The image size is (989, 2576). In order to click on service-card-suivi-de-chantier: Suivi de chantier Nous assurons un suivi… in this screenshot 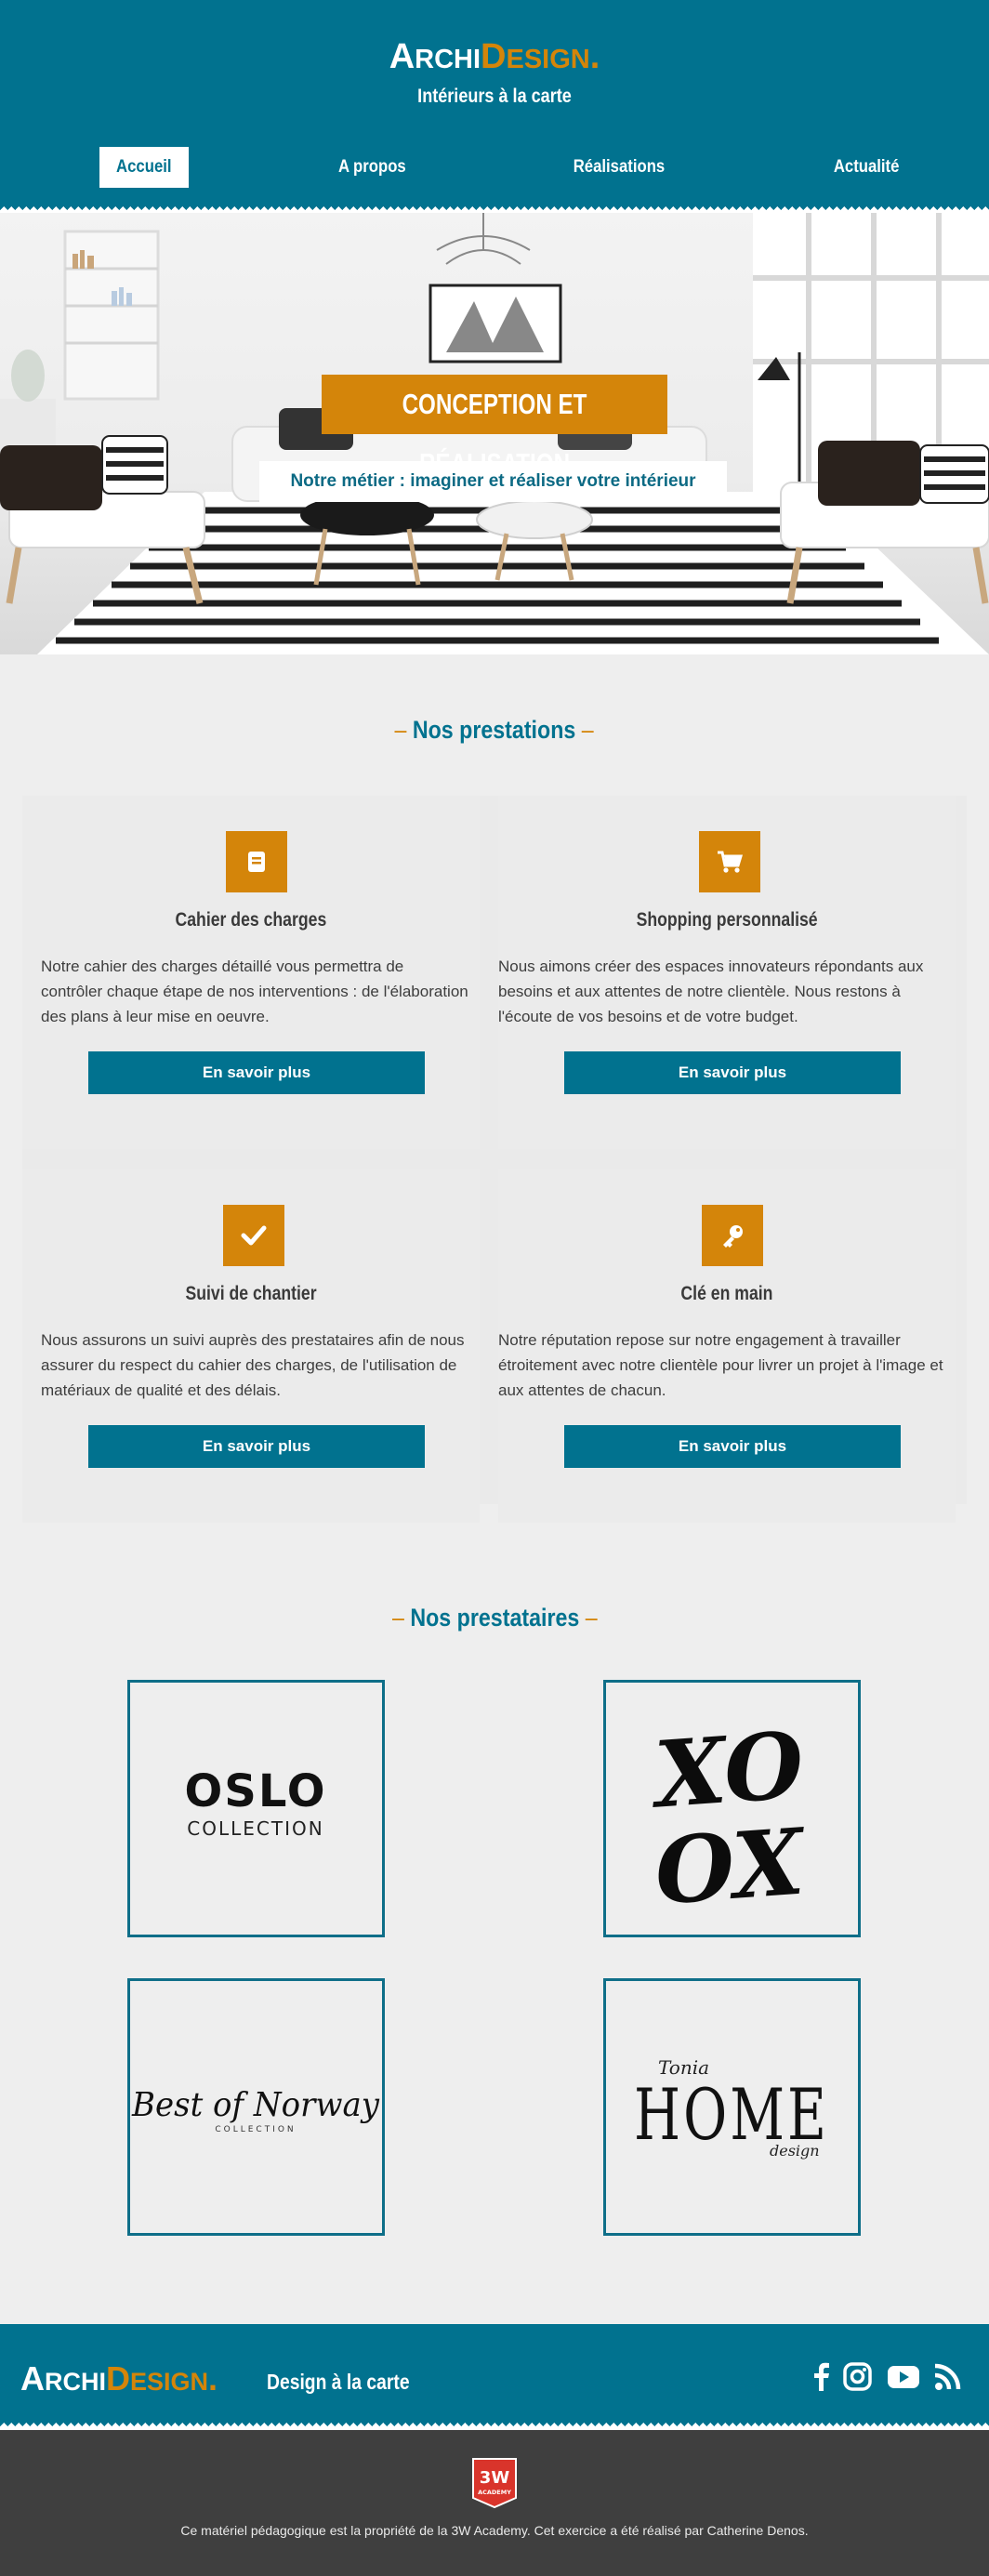, I will do `click(251, 1346)`.